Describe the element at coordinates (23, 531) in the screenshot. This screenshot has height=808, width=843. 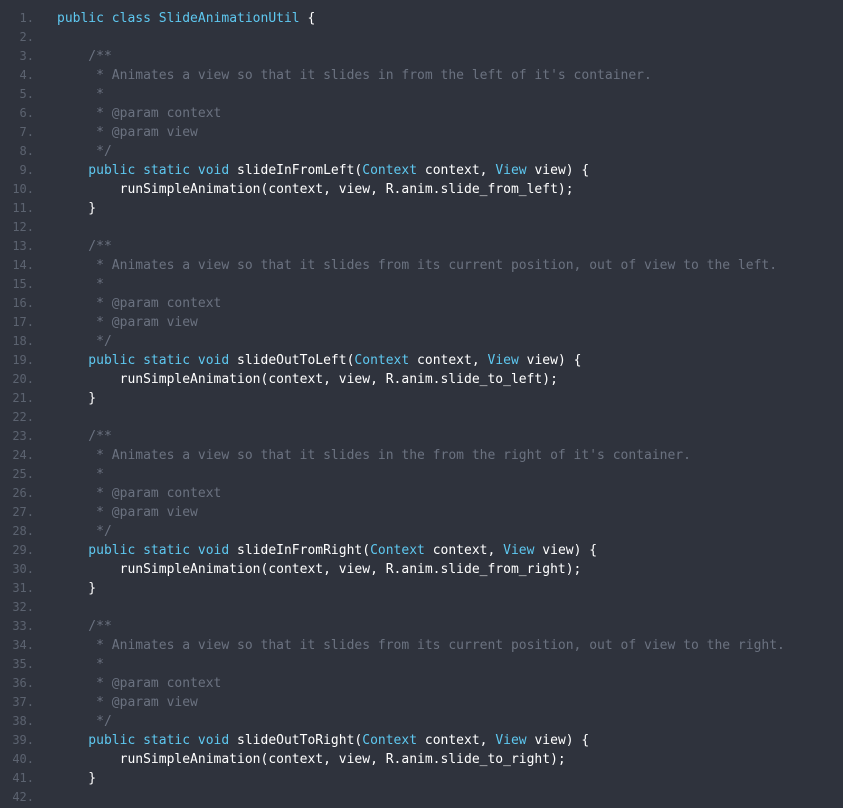
I see `line-number: 28.` at that location.